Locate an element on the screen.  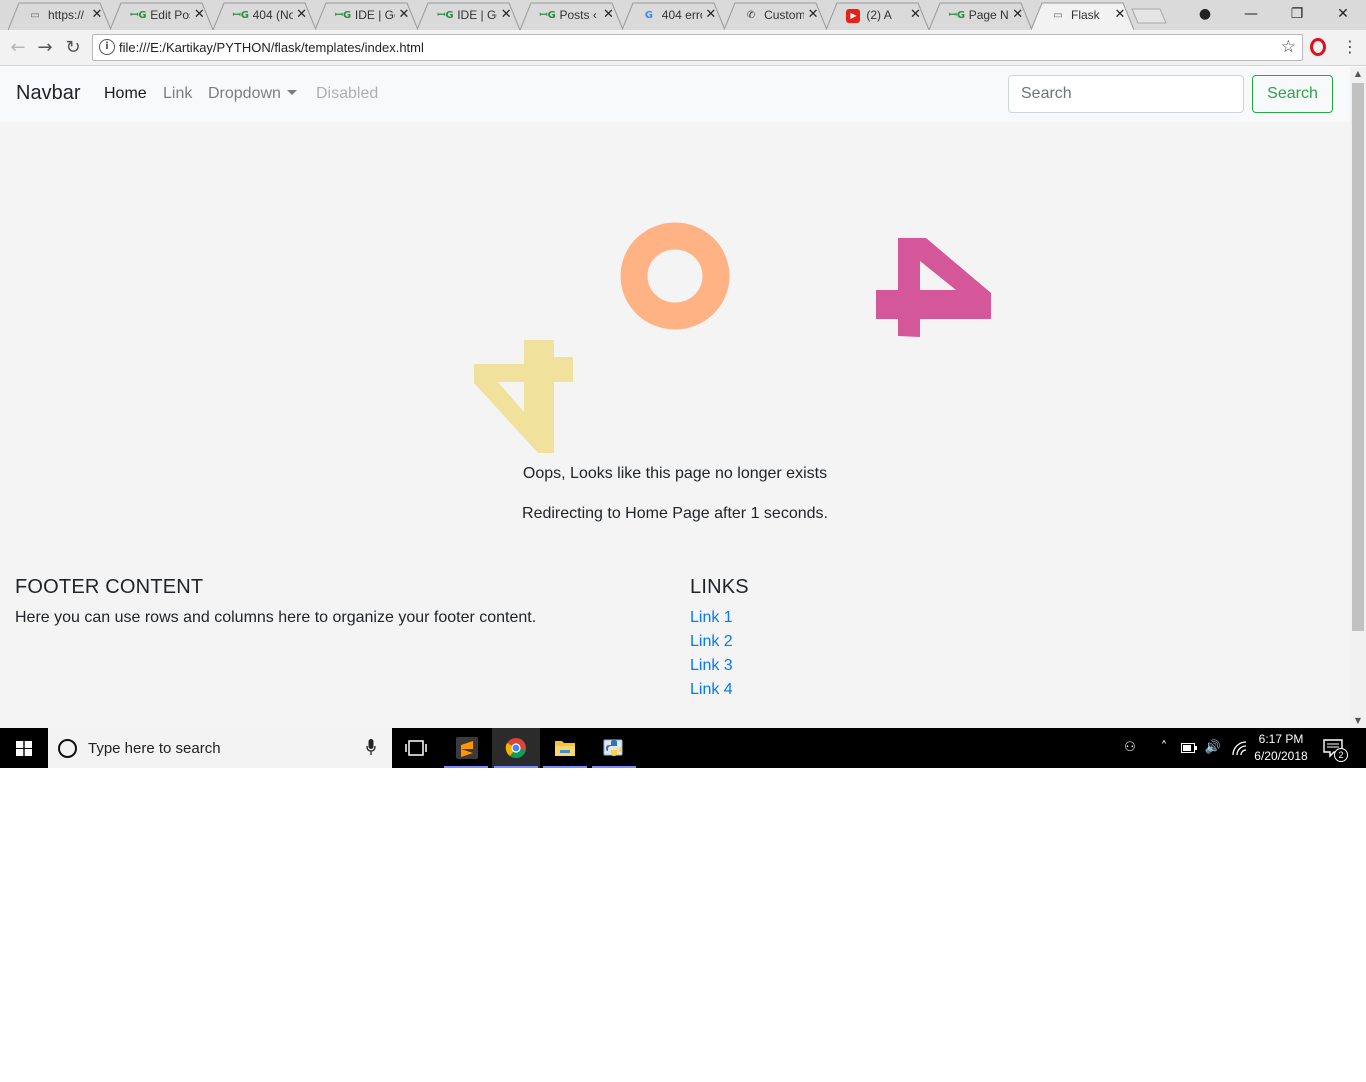
sublime-text-icon is located at coordinates (467, 748).